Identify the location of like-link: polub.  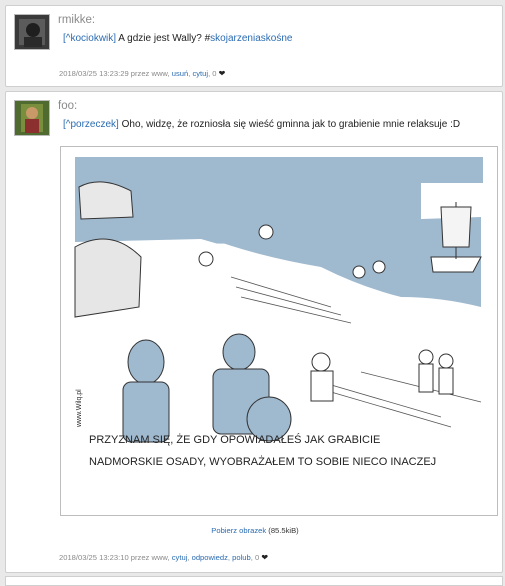
(241, 557).